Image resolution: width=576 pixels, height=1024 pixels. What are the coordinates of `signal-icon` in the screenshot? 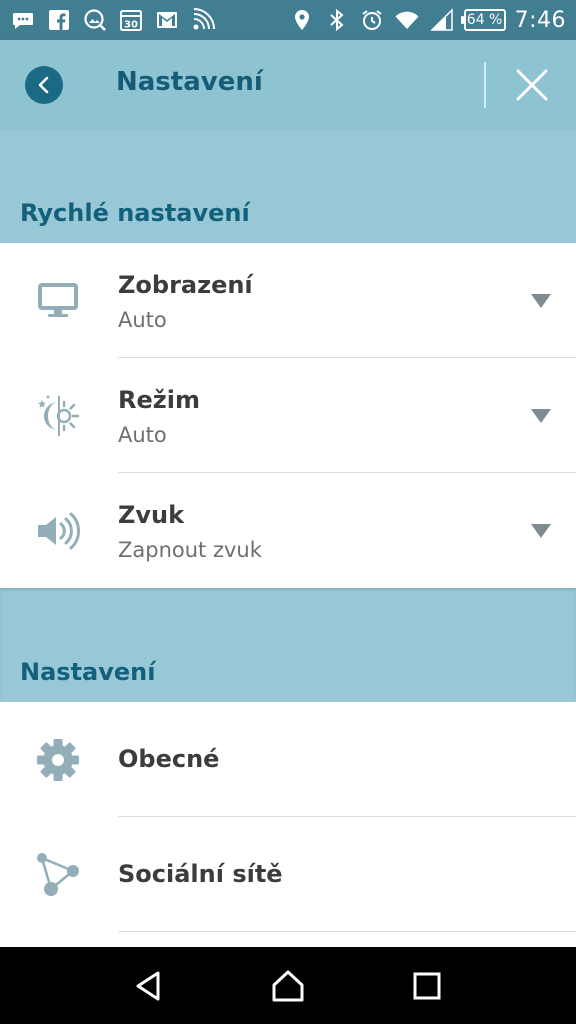 It's located at (442, 20).